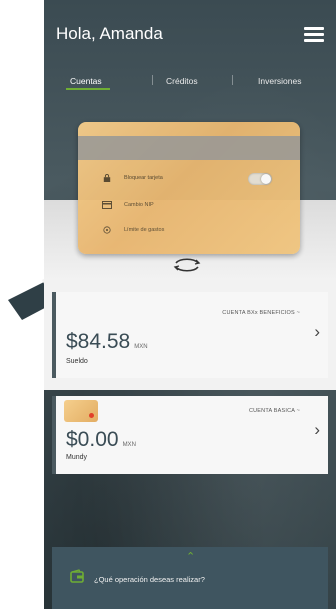  What do you see at coordinates (109, 33) in the screenshot?
I see `greeting-text: Hola, Amanda` at bounding box center [109, 33].